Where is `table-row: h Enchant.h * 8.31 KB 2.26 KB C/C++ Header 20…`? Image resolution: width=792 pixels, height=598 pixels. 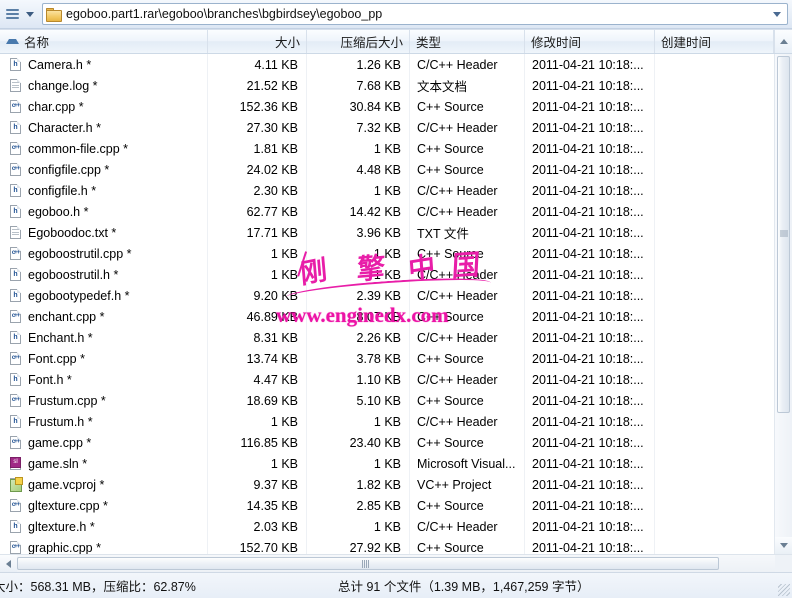
table-row: h Enchant.h * 8.31 KB 2.26 KB C/C++ Header 20… is located at coordinates (387, 337).